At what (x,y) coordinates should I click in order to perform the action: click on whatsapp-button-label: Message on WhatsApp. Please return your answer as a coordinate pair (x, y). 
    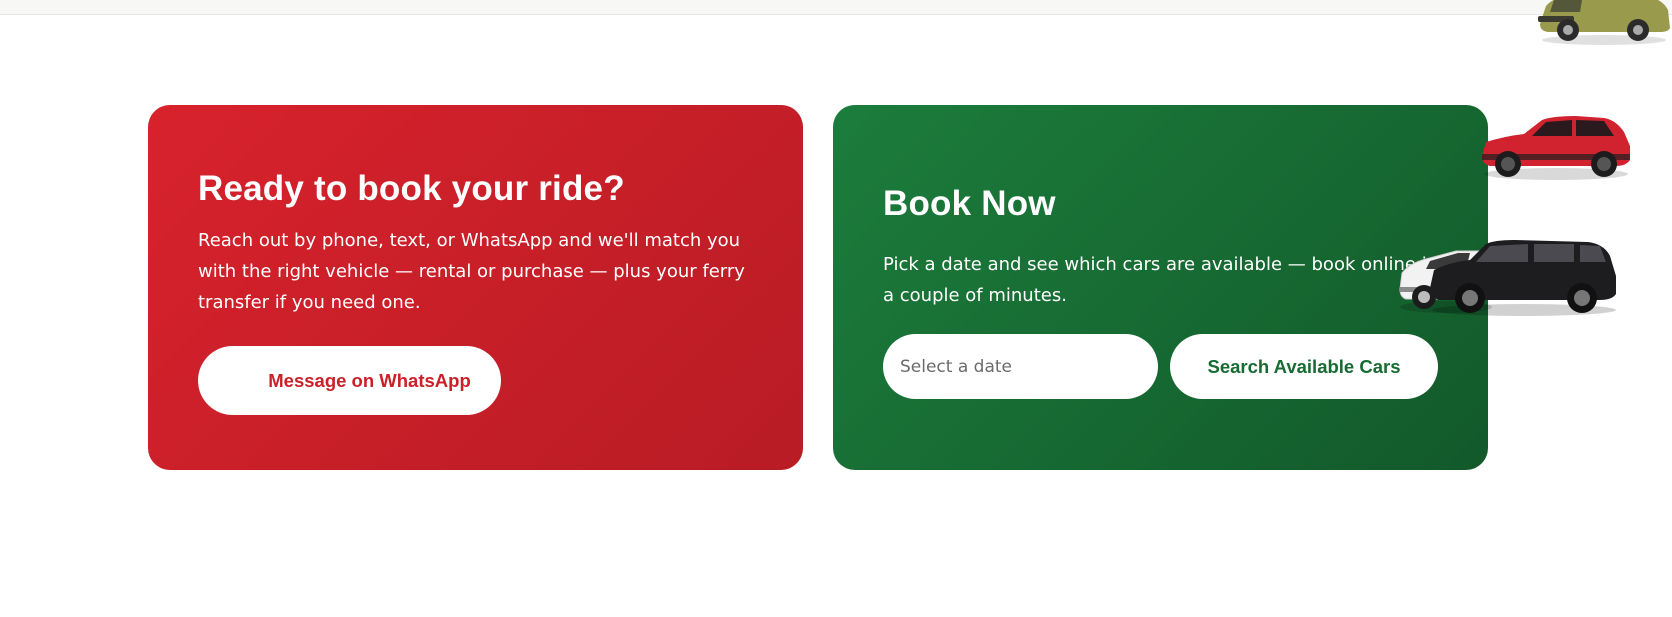
    Looking at the image, I should click on (369, 380).